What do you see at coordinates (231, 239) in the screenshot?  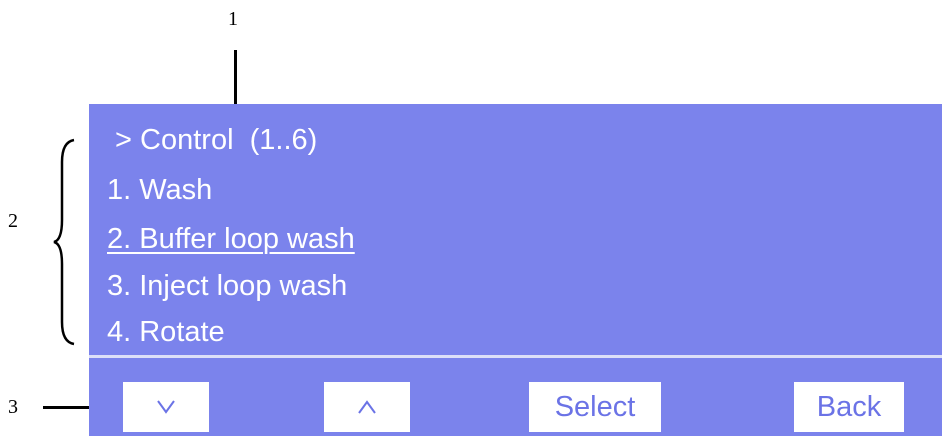 I see `menu-item-buffer-loop-wash: 2. Buffer loop wash` at bounding box center [231, 239].